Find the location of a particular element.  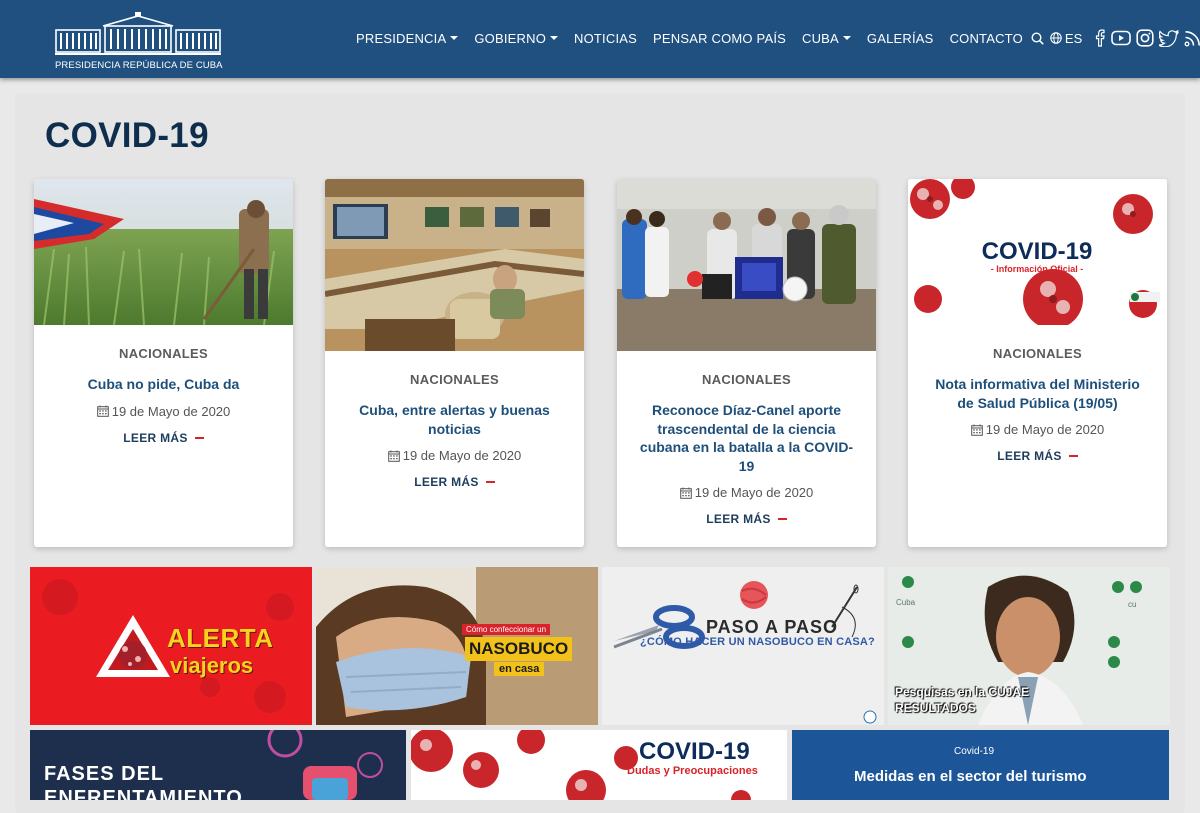

news-card-image: COVID-19 - Información Oficial - is located at coordinates (1037, 252).